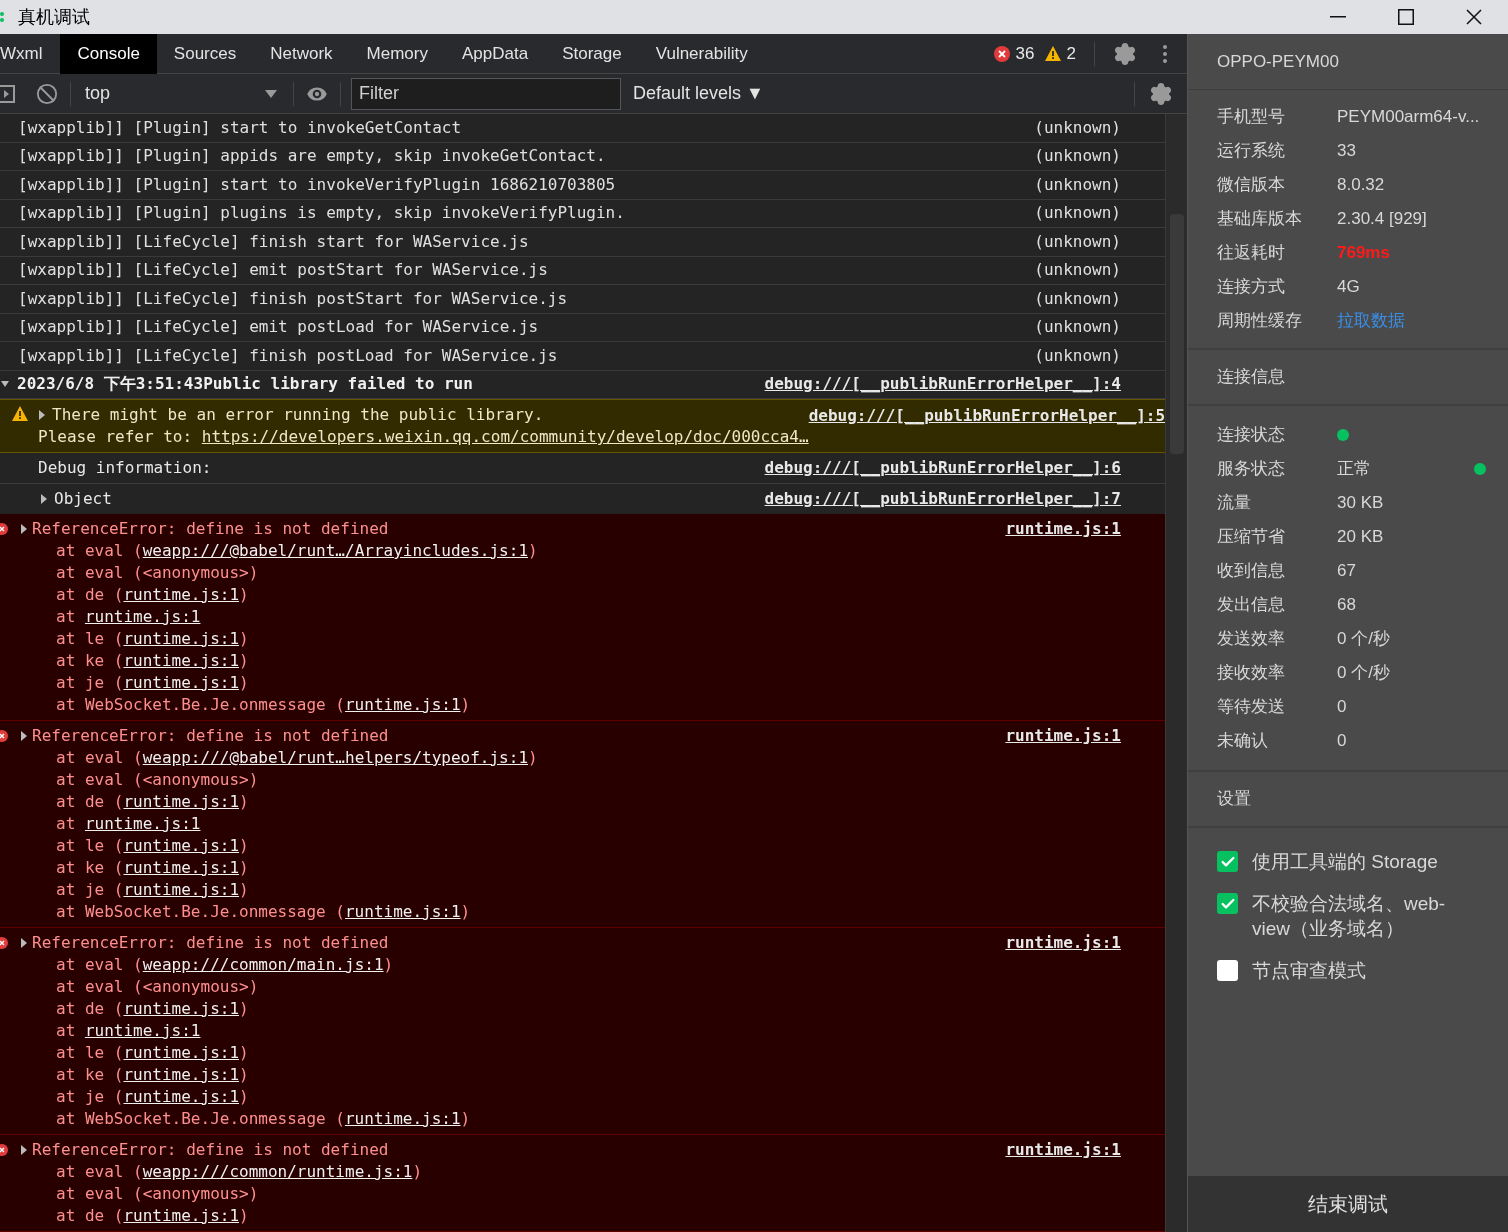 This screenshot has height=1232, width=1508. I want to click on end-debug-button: 结束调试, so click(1348, 1204).